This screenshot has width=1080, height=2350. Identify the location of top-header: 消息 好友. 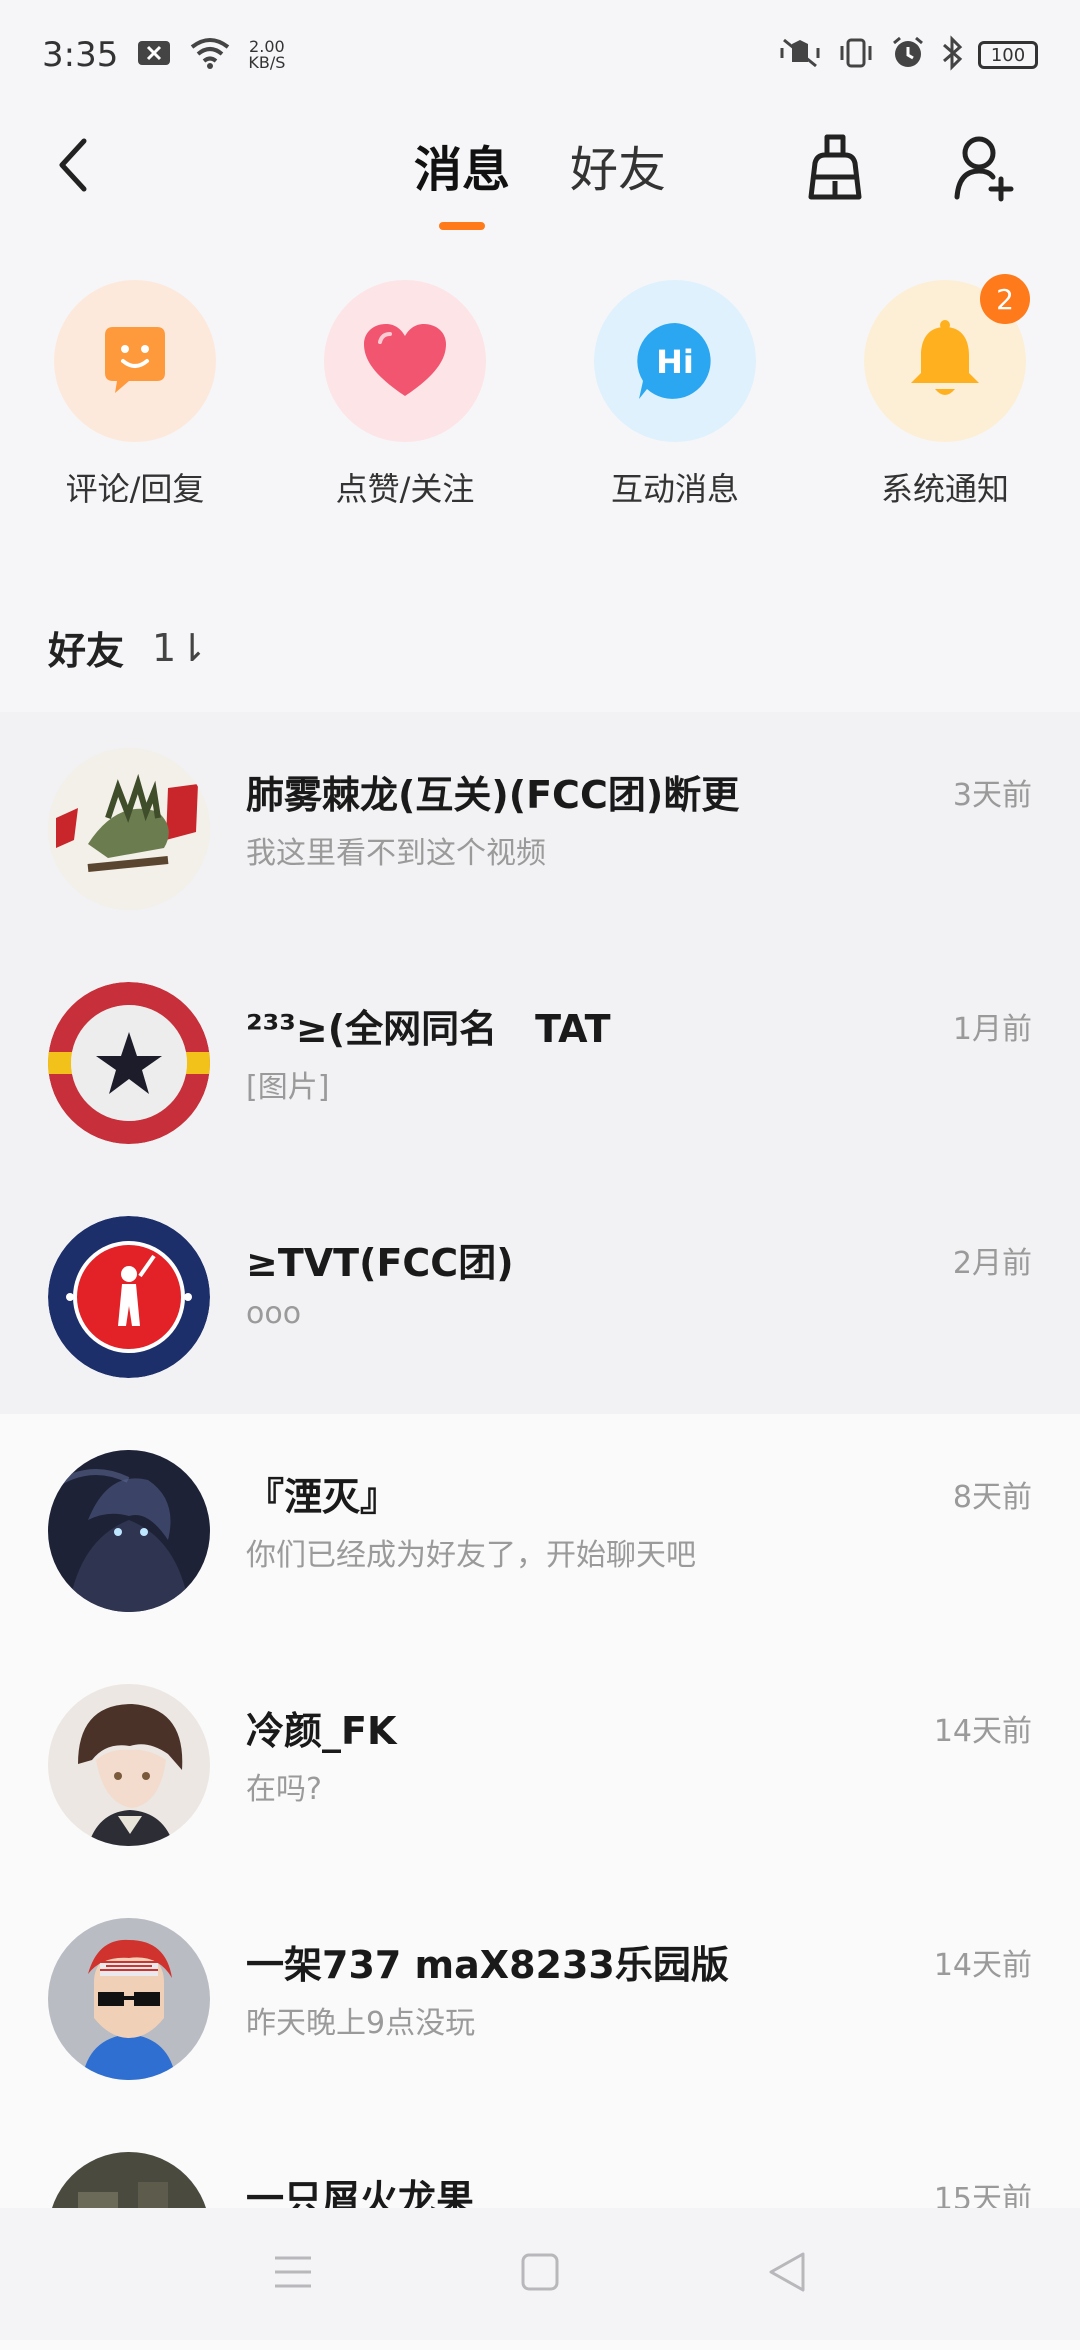
(540, 175).